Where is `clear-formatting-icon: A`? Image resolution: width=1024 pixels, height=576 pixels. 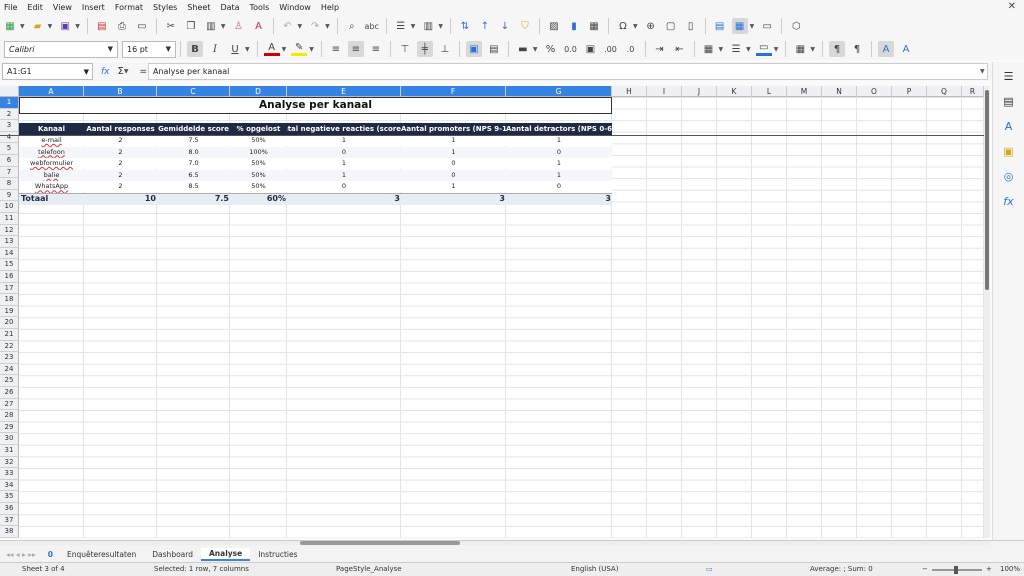 clear-formatting-icon: A is located at coordinates (259, 26).